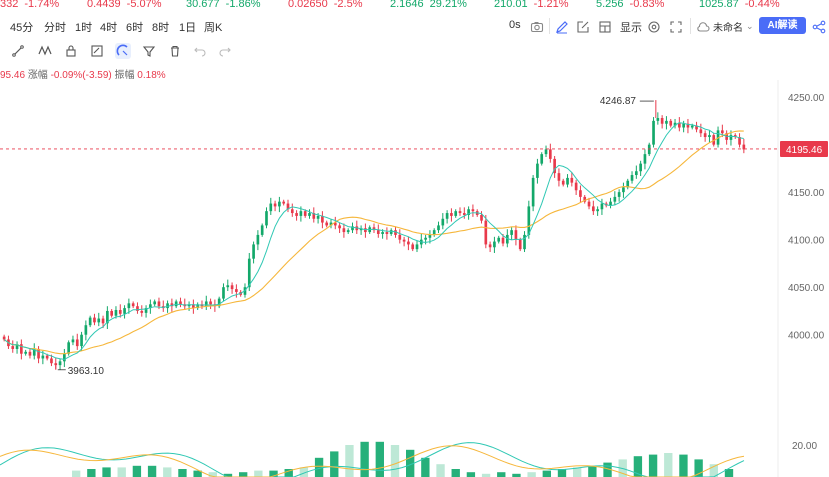 This screenshot has width=829, height=477. Describe the element at coordinates (531, 5) in the screenshot. I see `ticker-item: 210.01 -1.21%` at that location.